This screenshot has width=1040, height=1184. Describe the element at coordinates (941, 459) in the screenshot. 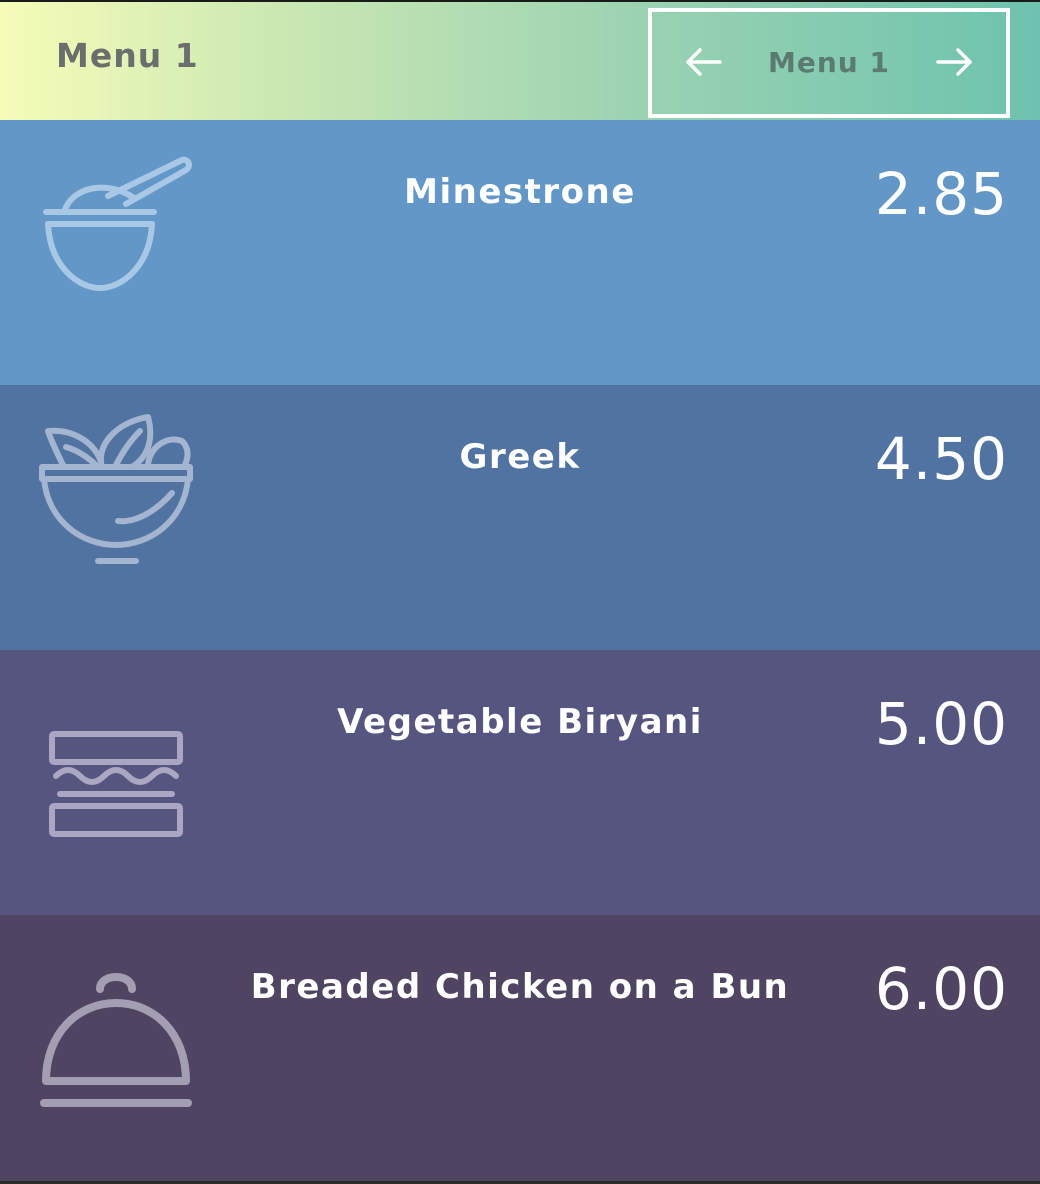

I see `item-price: 4.50` at that location.